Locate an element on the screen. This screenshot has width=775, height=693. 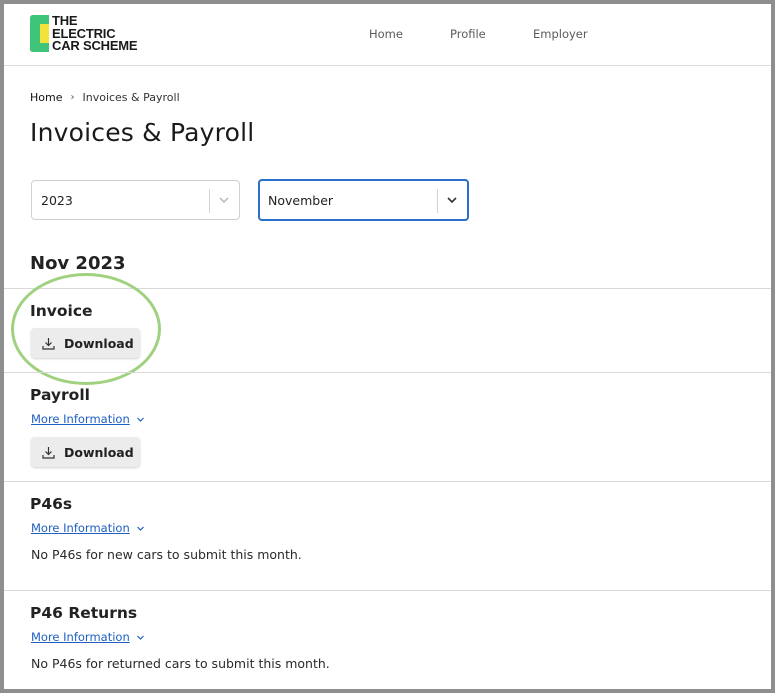
payroll-heading: Payroll is located at coordinates (60, 395).